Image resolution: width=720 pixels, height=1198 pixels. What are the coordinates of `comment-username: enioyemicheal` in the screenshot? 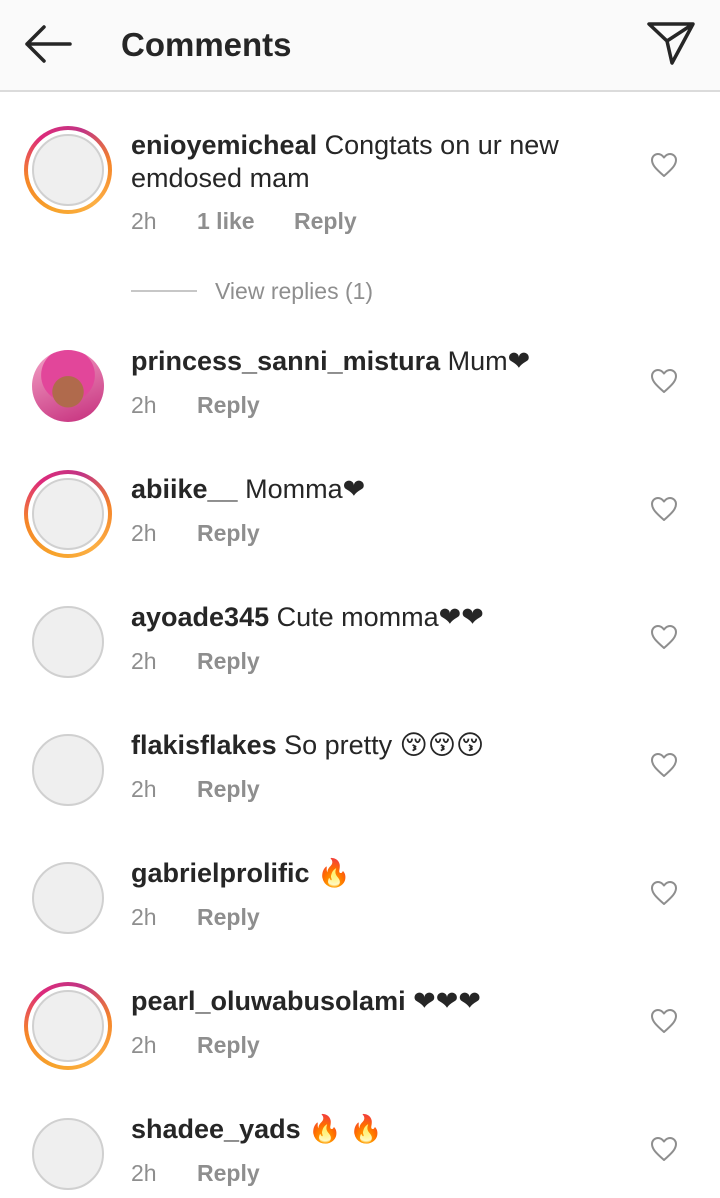 It's located at (224, 145).